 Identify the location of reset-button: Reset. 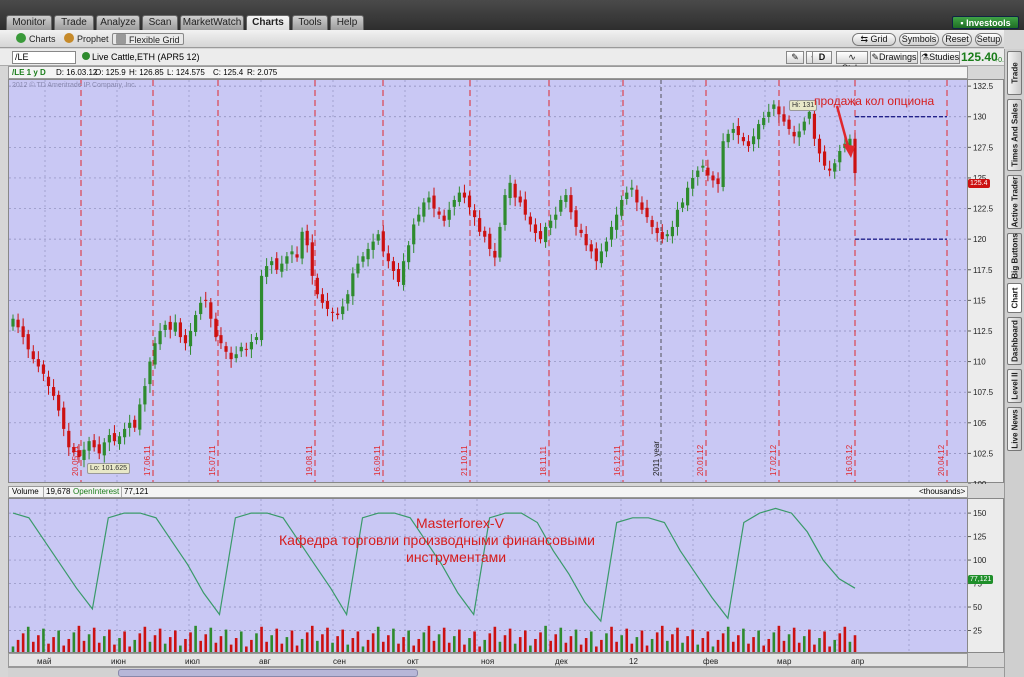
(957, 39).